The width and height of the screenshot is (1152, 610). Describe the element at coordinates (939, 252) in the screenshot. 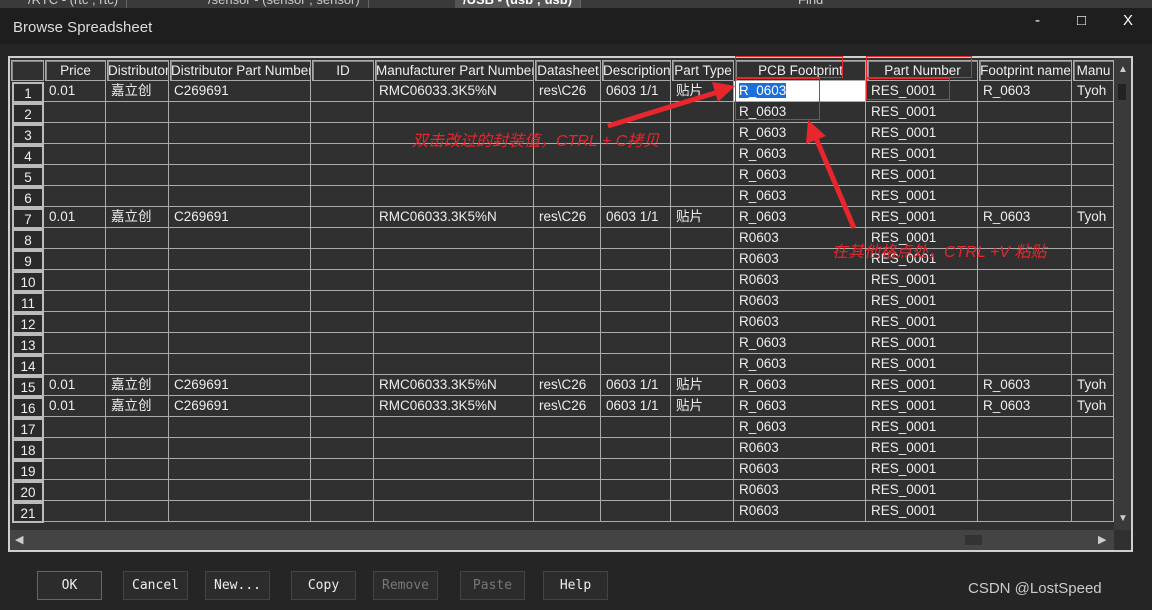

I see `paste-annotation: 在其他格点处，CTRL +V 粘贴` at that location.